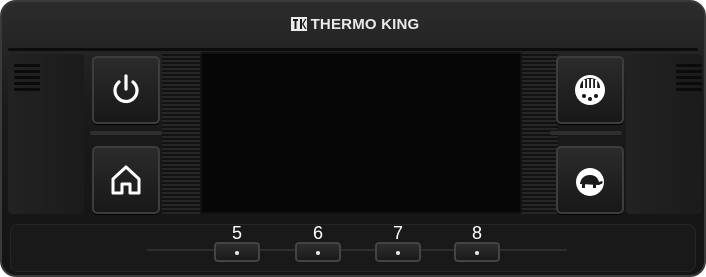  What do you see at coordinates (298, 24) in the screenshot?
I see `thermo-king-logo-icon` at bounding box center [298, 24].